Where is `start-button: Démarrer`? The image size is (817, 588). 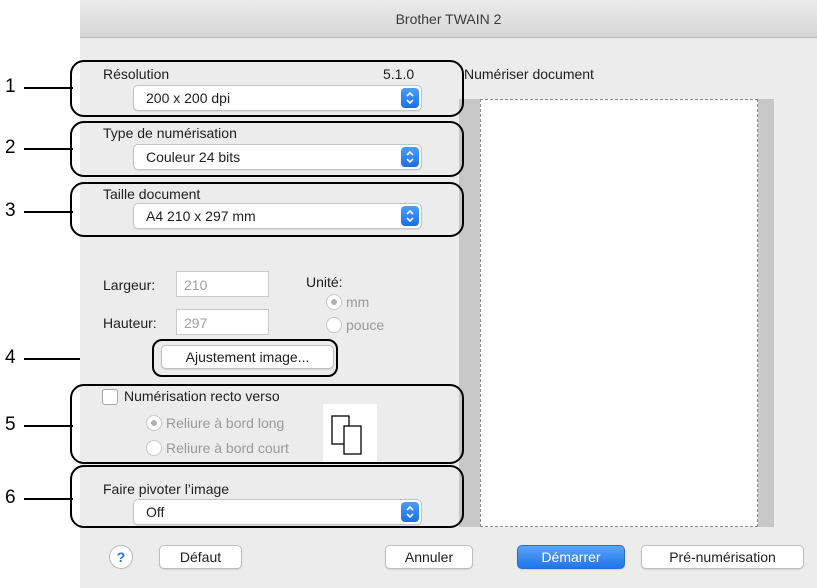
start-button: Démarrer is located at coordinates (571, 557).